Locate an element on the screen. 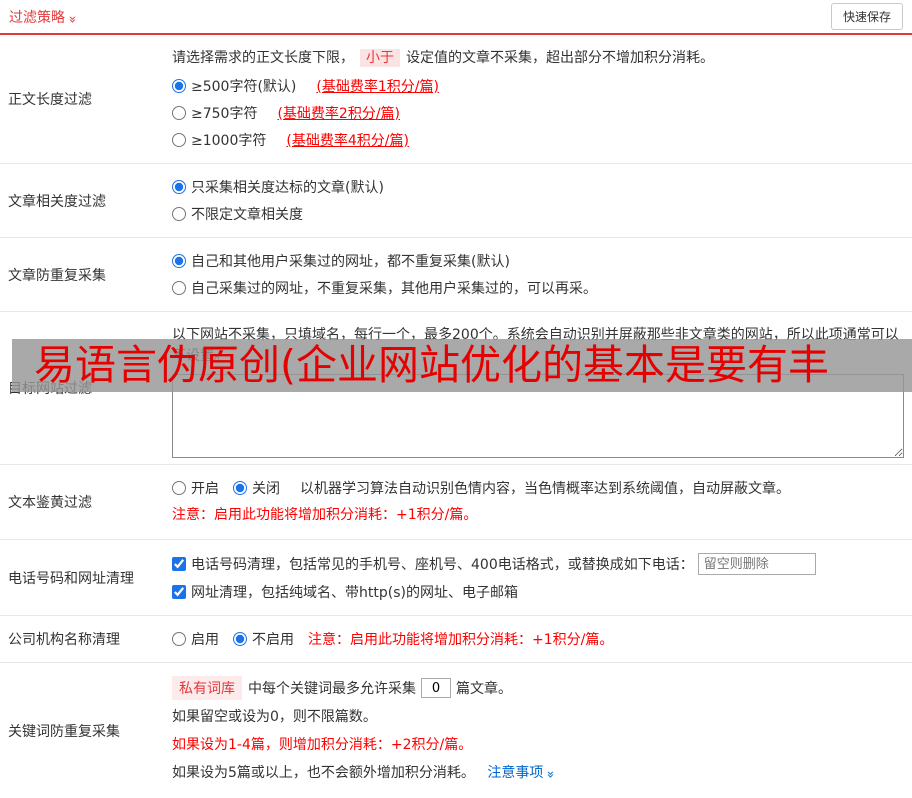 This screenshot has height=798, width=912. body-length-option-500: ≥500字符(默认) is located at coordinates (234, 86).